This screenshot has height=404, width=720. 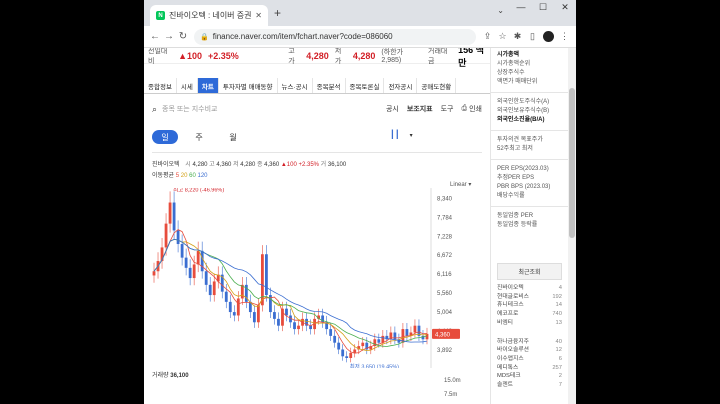 What do you see at coordinates (505, 82) in the screenshot?
I see `face-value: 액면가` at bounding box center [505, 82].